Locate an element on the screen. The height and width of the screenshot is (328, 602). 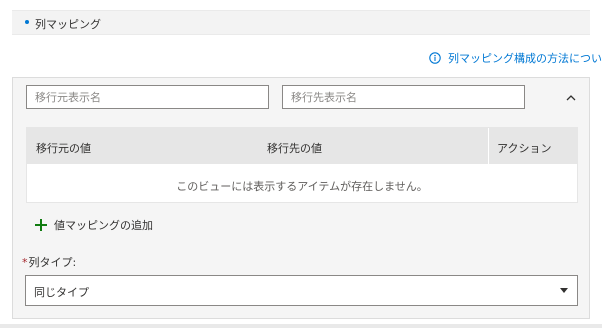
add-value-mapping-button: 値マッピングの追加 is located at coordinates (94, 225).